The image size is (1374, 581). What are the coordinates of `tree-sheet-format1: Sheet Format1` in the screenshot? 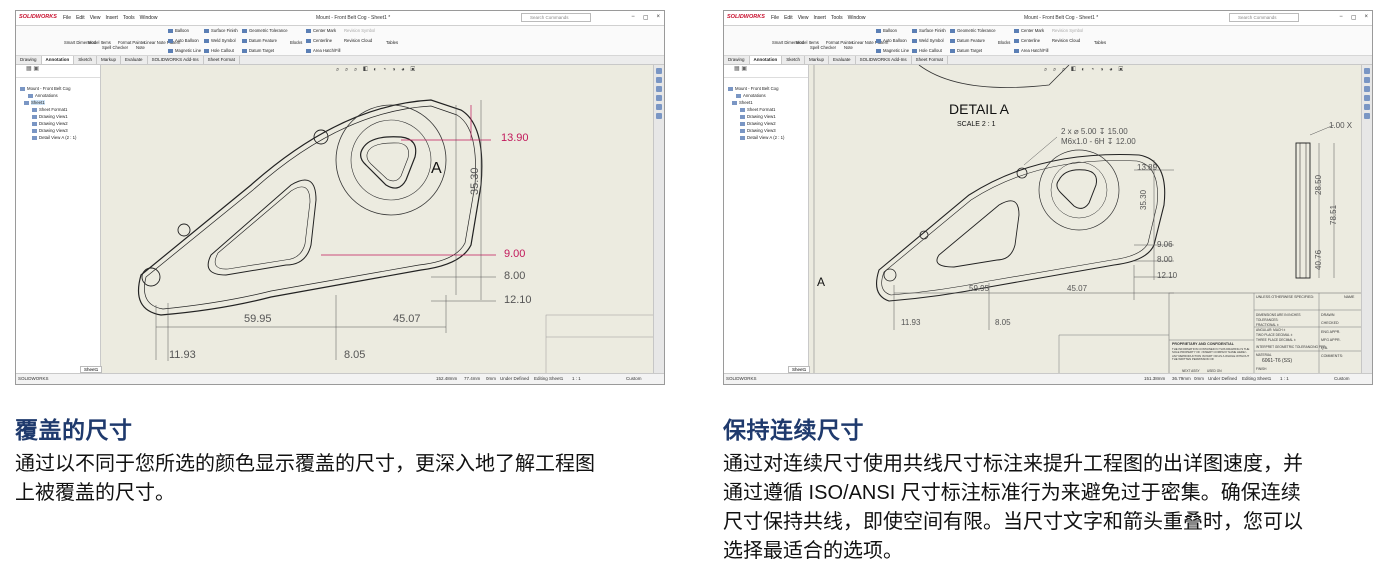 It's located at (58, 110).